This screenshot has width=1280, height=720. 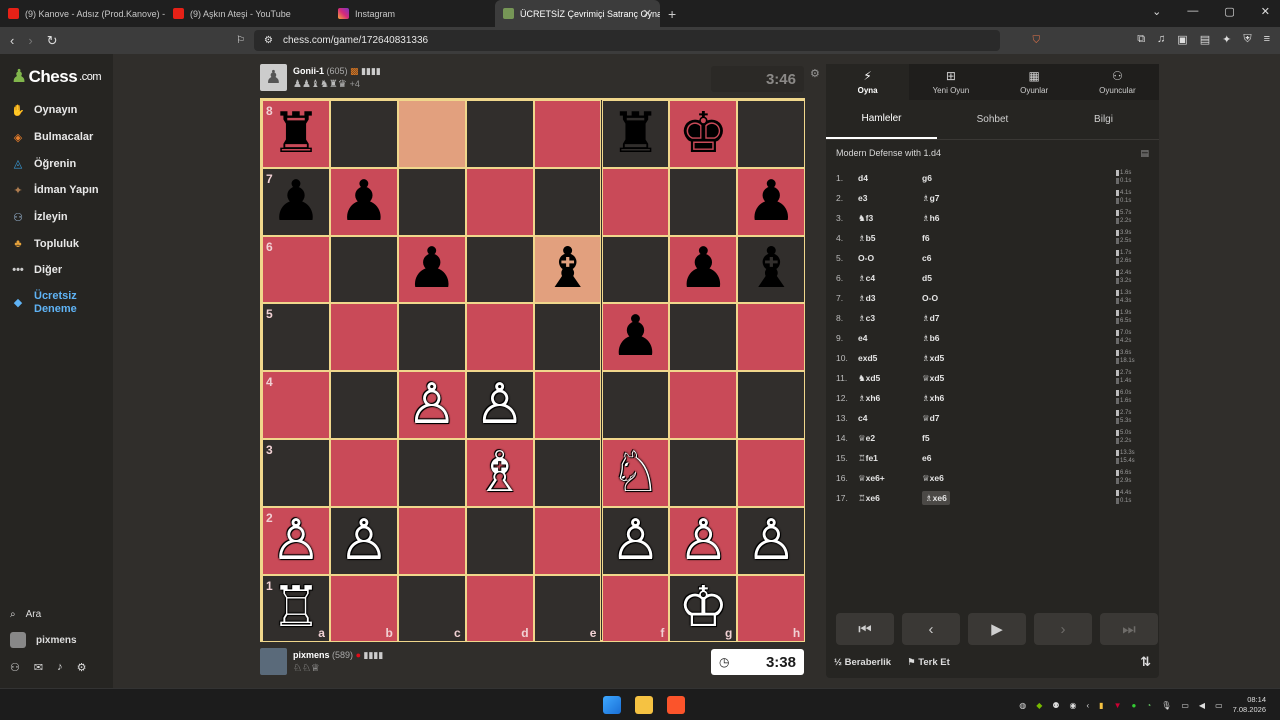 I want to click on square-e8, so click(x=567, y=134).